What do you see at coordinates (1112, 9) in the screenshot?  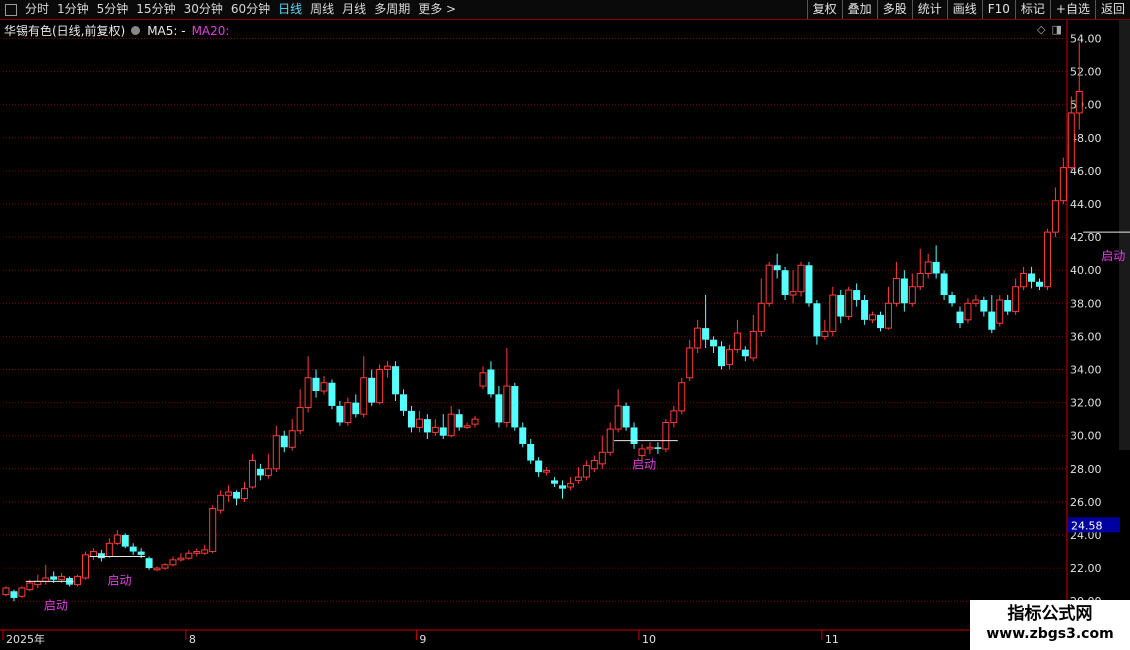 I see `toolbar-button: 返回` at bounding box center [1112, 9].